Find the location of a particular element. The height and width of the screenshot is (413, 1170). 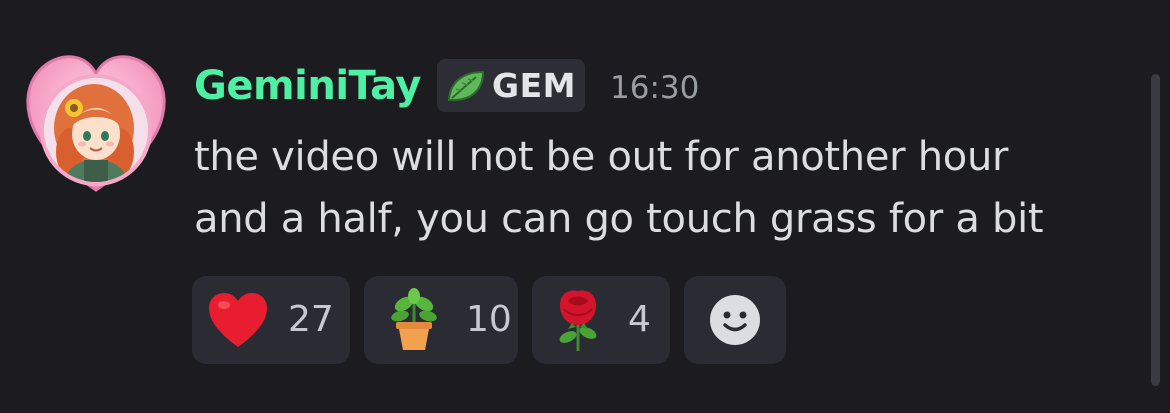

reaction-heart: 27 is located at coordinates (271, 320).